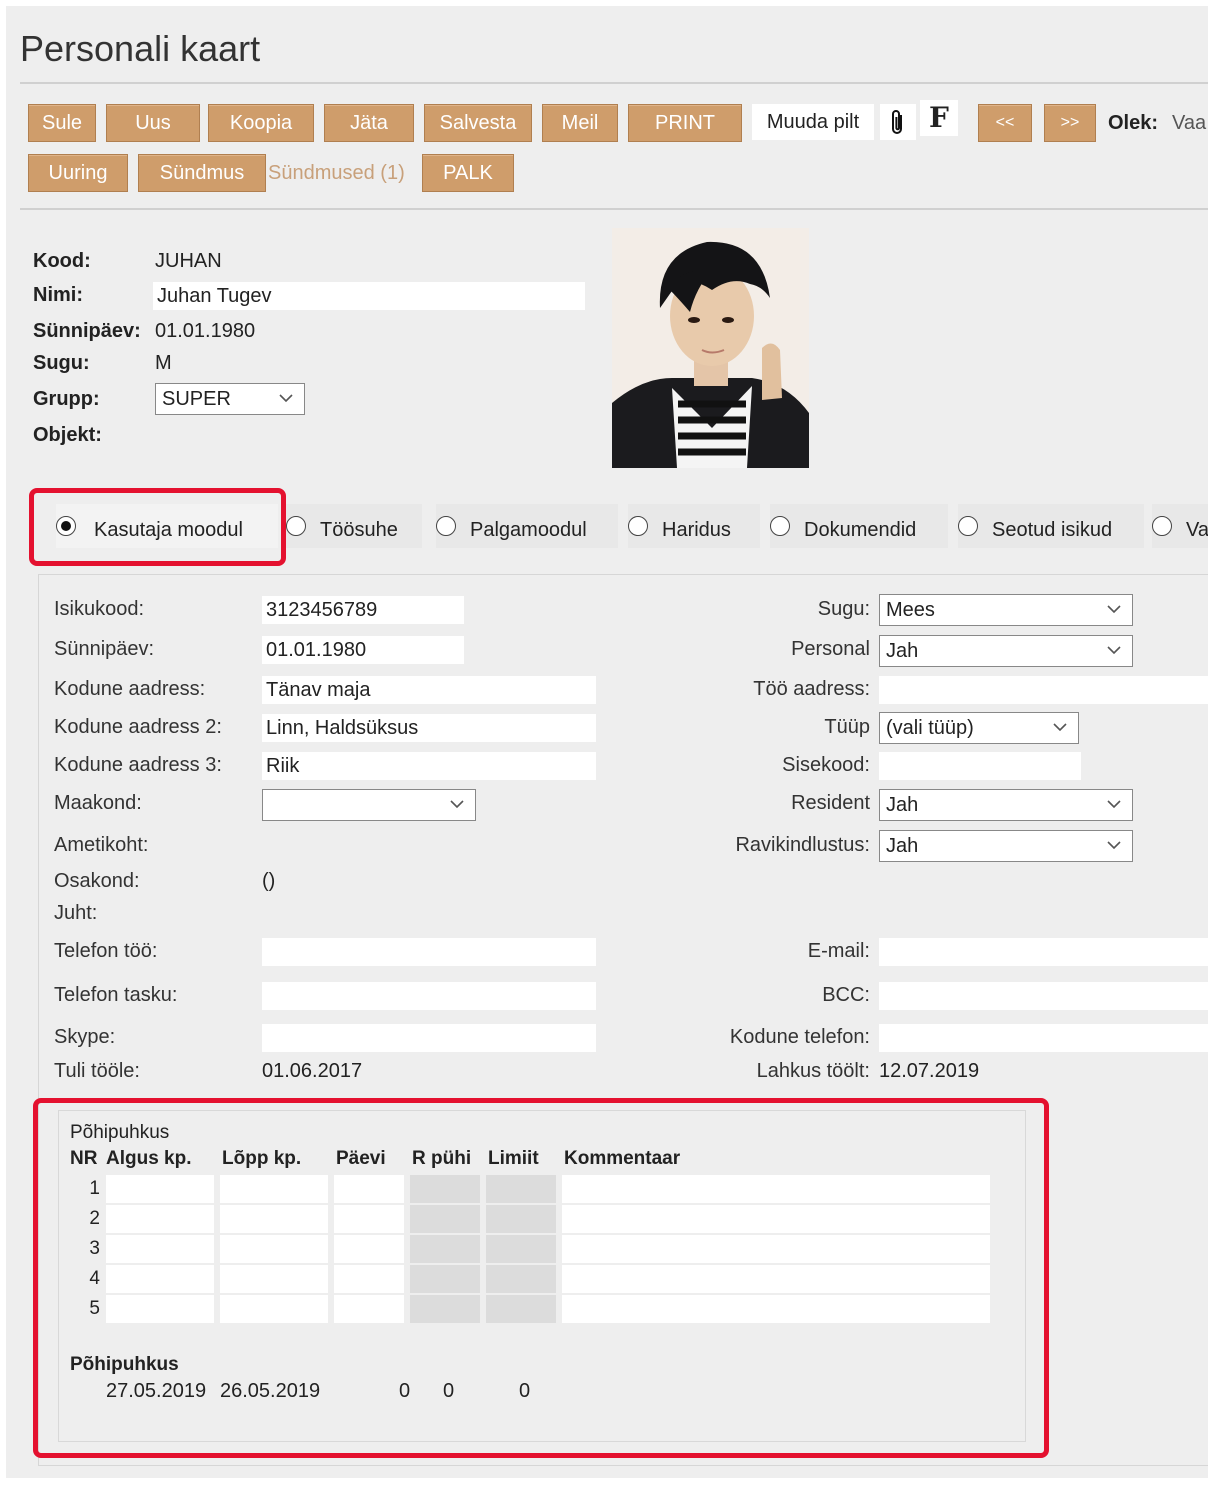 Image resolution: width=1208 pixels, height=1485 pixels. What do you see at coordinates (61, 363) in the screenshot?
I see `gender-label: Sugu:` at bounding box center [61, 363].